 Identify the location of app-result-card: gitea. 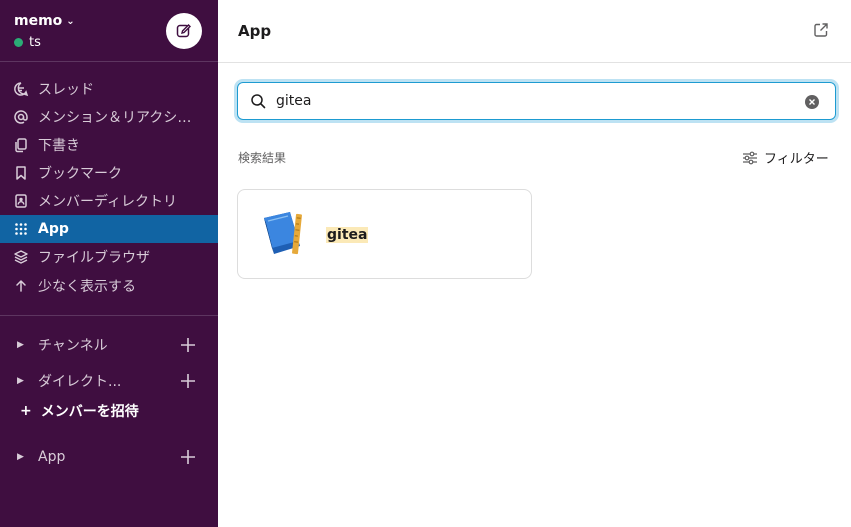
(384, 234).